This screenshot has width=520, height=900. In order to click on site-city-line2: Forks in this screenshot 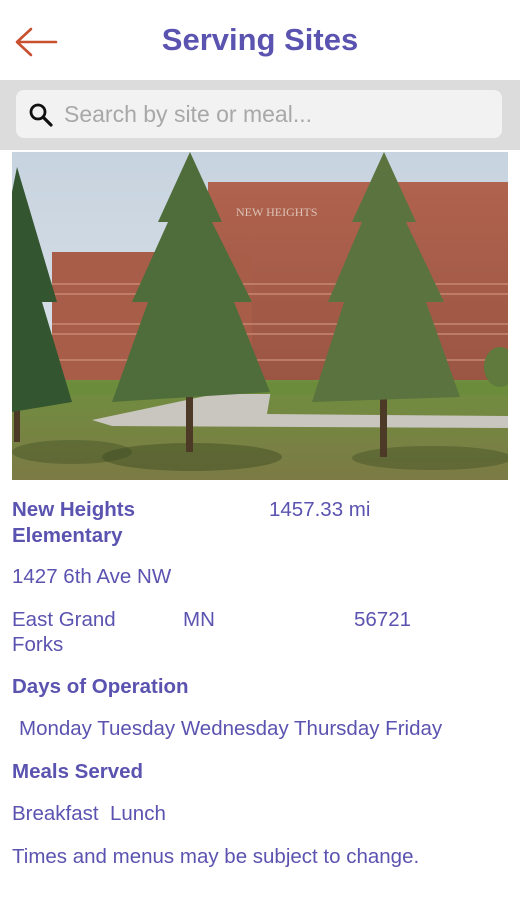, I will do `click(38, 644)`.